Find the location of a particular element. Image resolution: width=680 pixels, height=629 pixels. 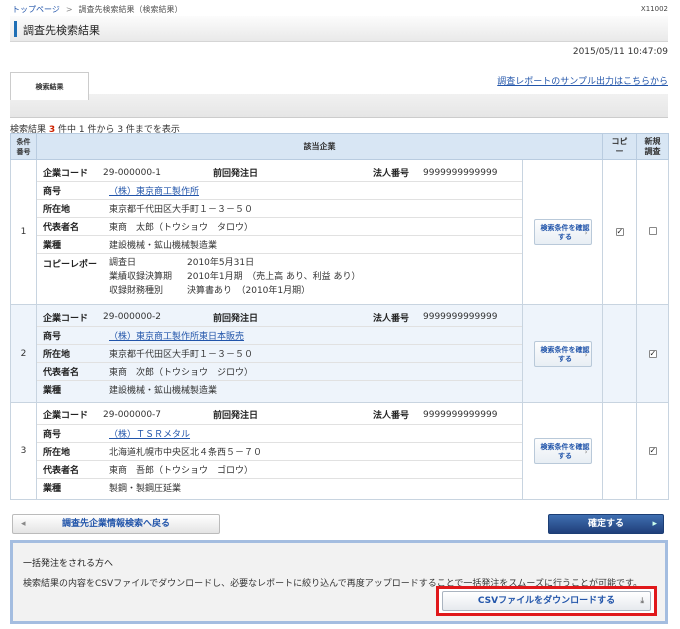

screen-id: X11002 is located at coordinates (654, 9).